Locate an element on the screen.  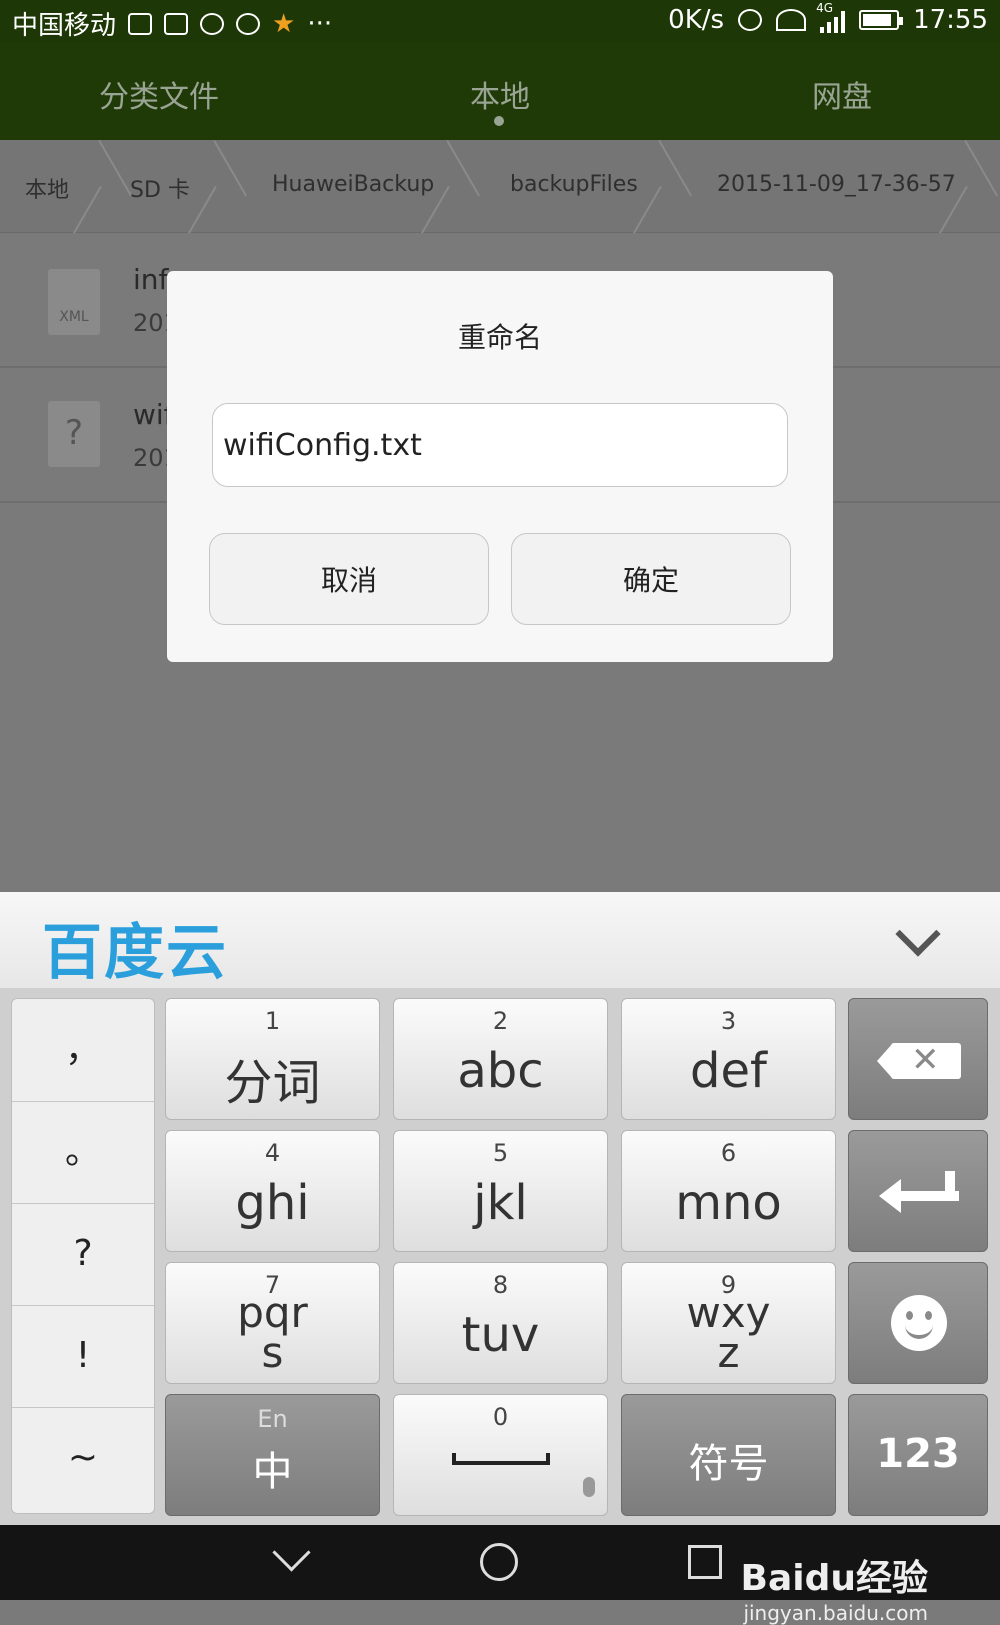
key-label: 123 is located at coordinates (918, 1454).